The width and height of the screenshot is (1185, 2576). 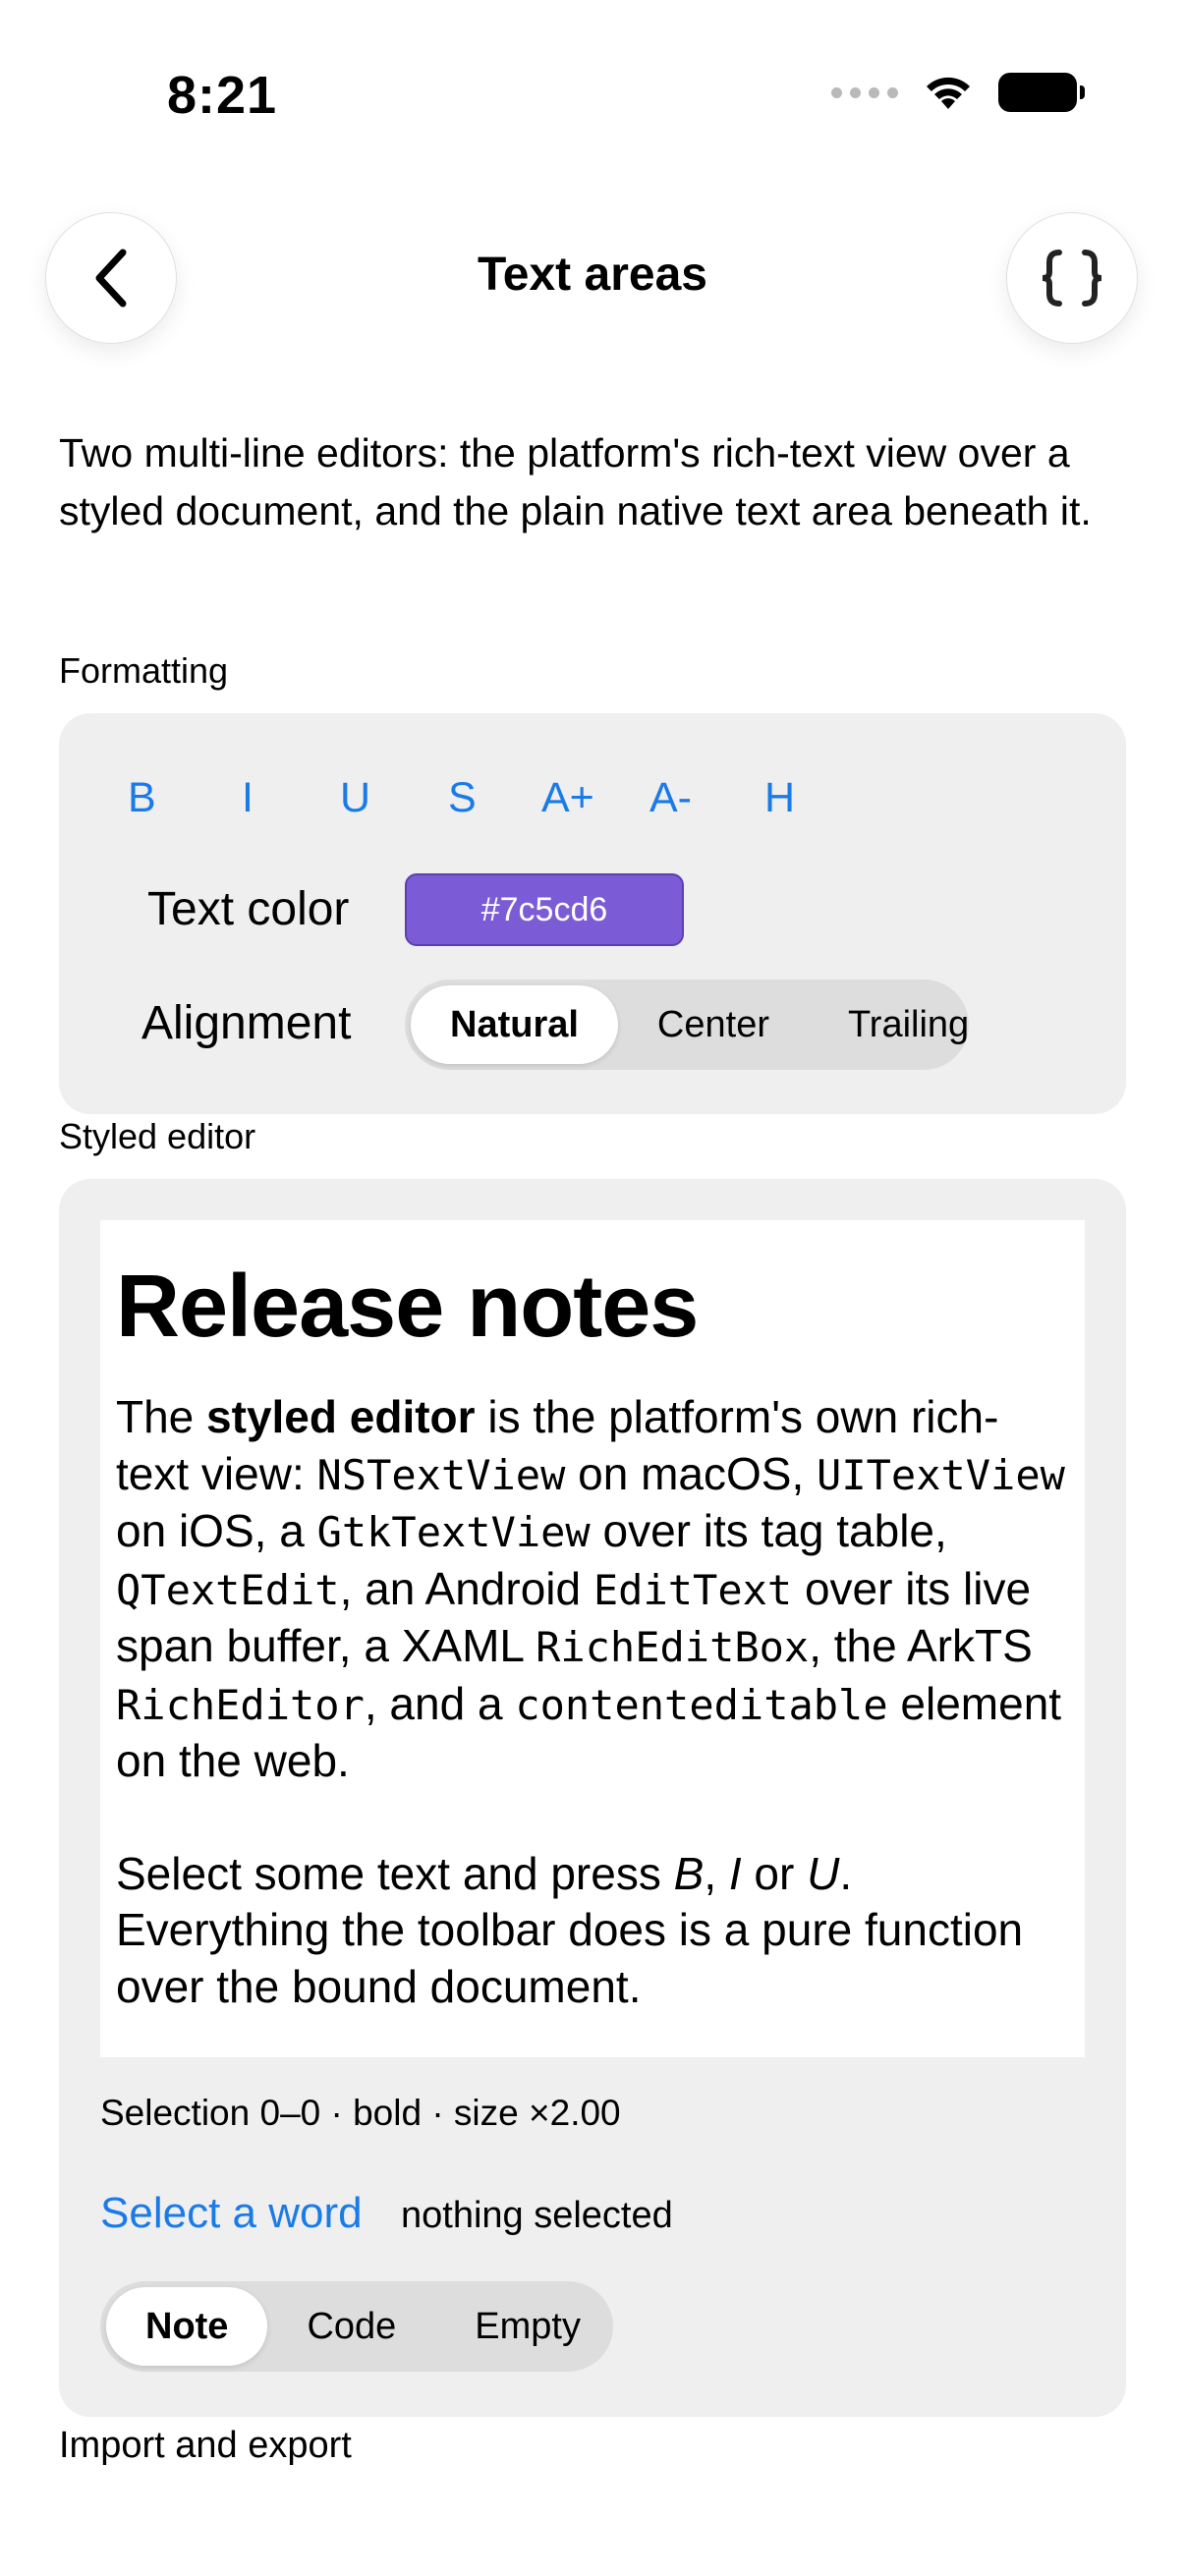 What do you see at coordinates (408, 1307) in the screenshot?
I see `editor-heading: Release notes` at bounding box center [408, 1307].